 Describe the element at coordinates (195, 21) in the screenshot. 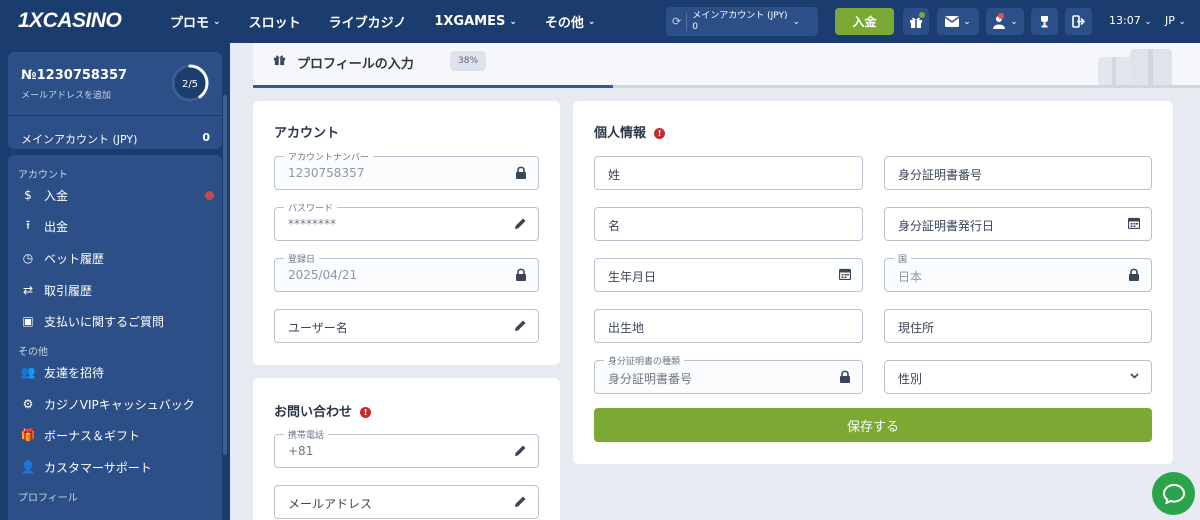

I see `nav-item-promo: プロモ ⌄` at that location.